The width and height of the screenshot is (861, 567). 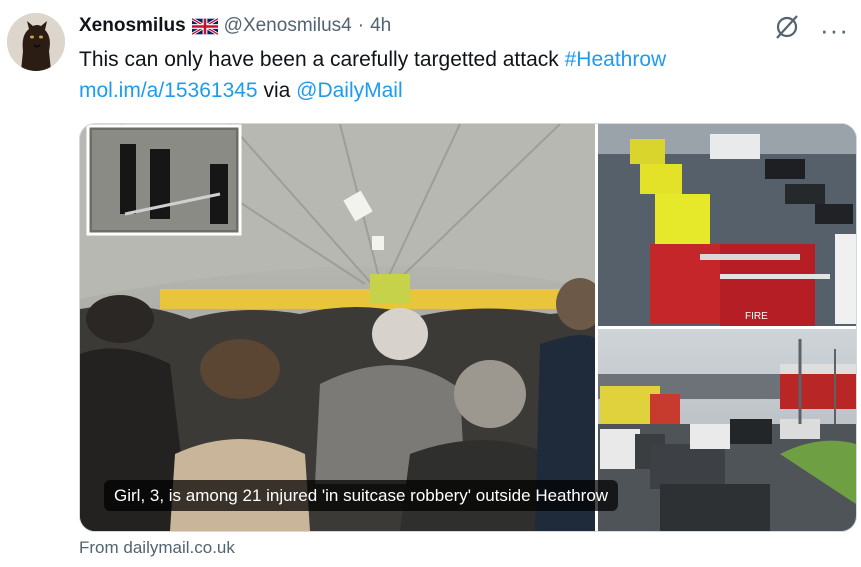 I want to click on author-name: Xenosmilus, so click(x=132, y=26).